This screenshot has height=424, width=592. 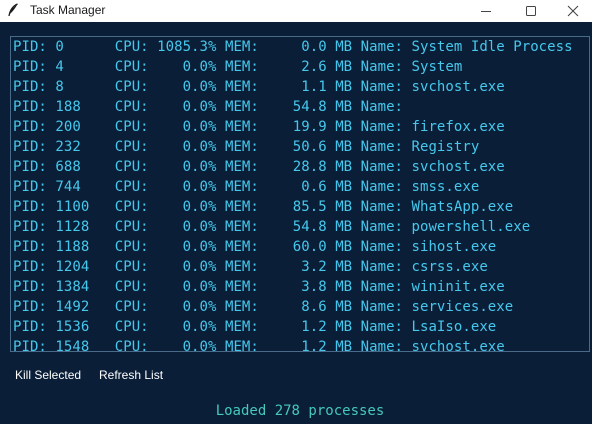 I want to click on title-bar: Task Manager, so click(x=296, y=11).